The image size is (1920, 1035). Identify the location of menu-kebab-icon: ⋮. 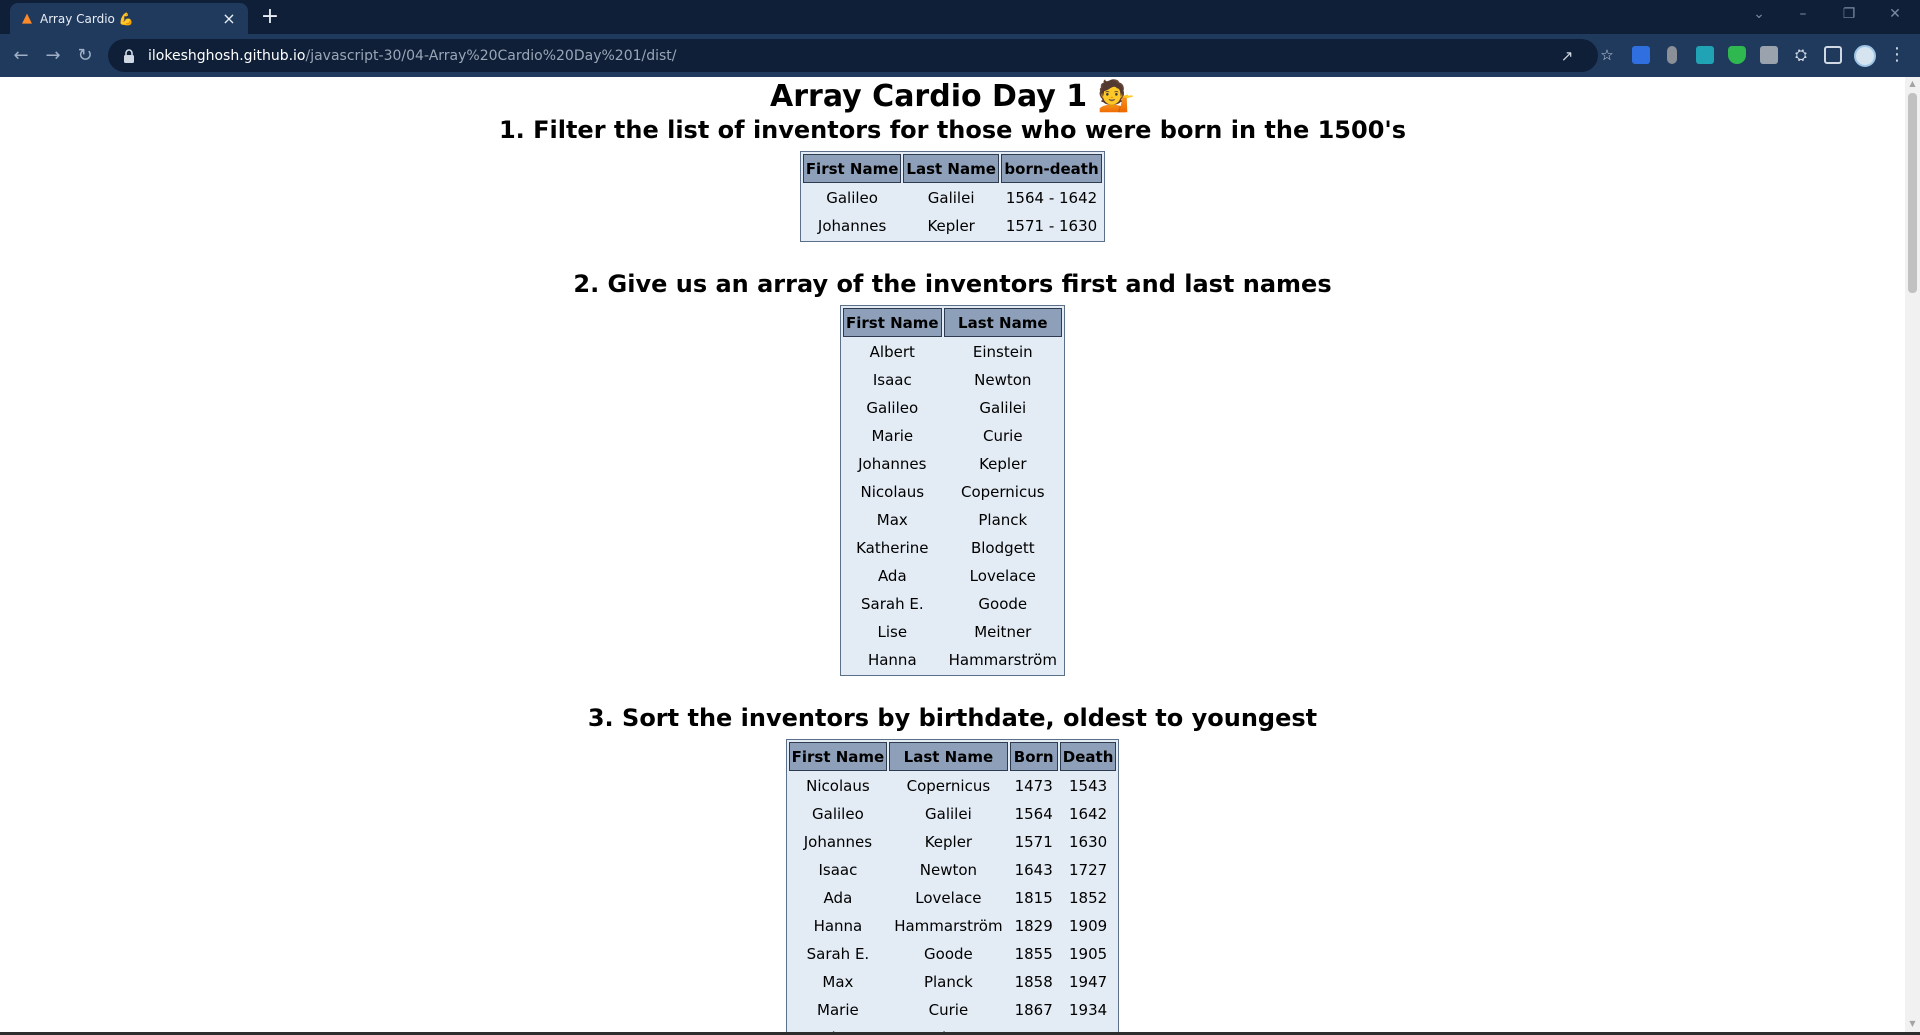
(1897, 54).